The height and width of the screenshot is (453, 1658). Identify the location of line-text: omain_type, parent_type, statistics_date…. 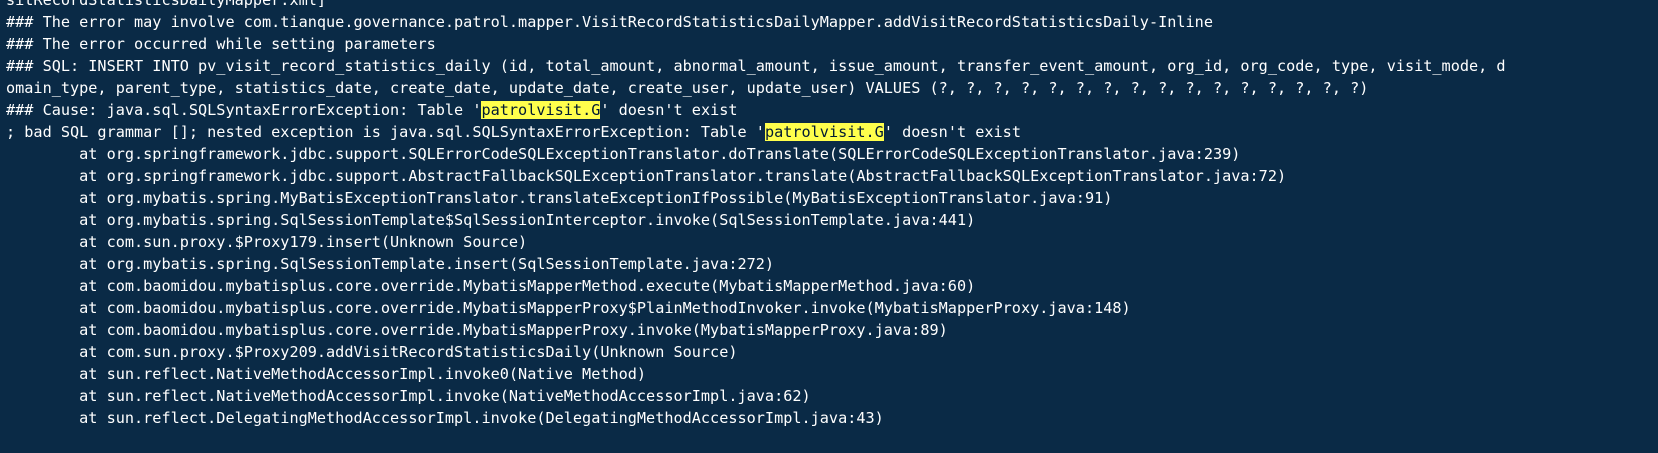
(687, 88).